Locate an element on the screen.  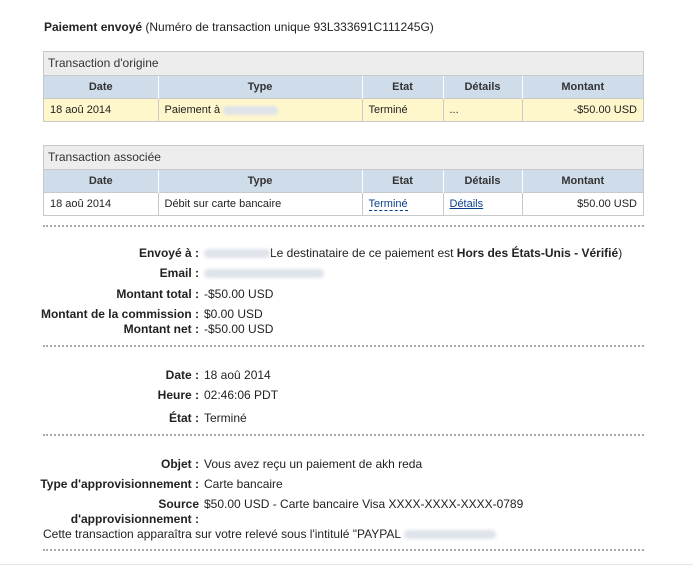
cell-type: Débit sur carte bancaire is located at coordinates (260, 203).